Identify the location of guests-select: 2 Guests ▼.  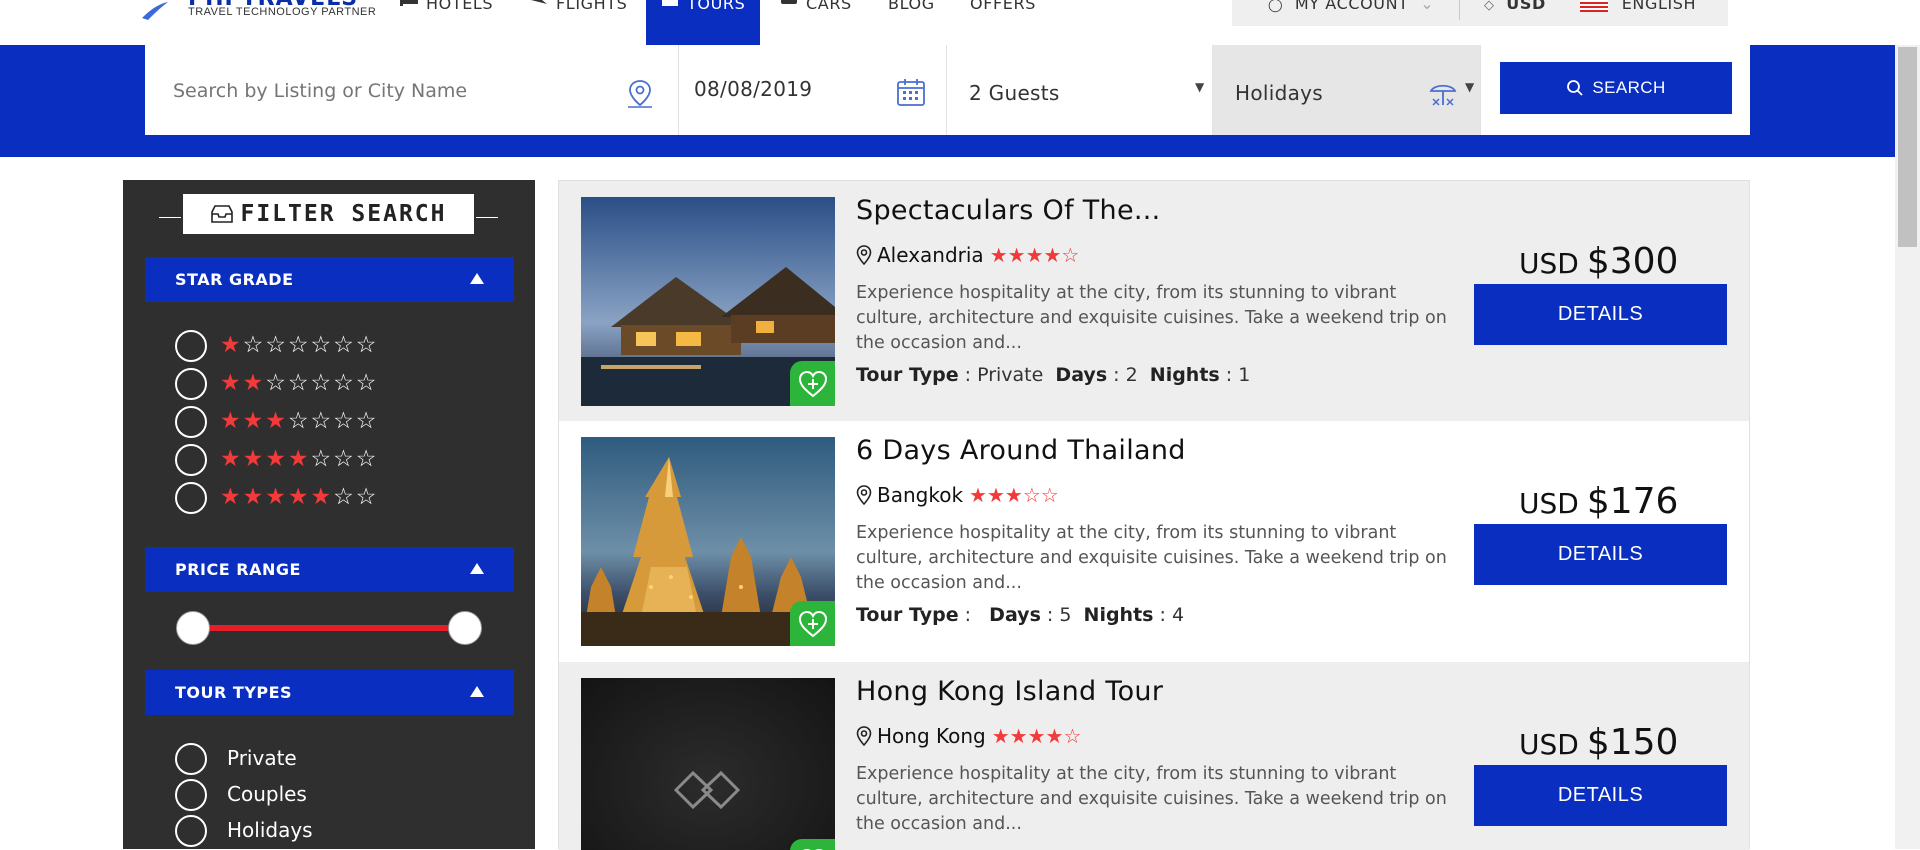
(1080, 90).